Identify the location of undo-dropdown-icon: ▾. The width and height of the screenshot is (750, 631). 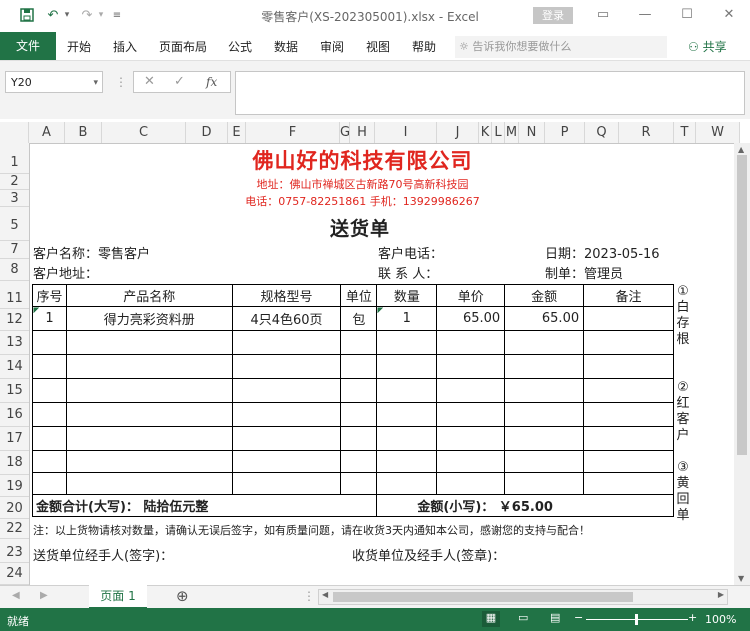
(67, 15).